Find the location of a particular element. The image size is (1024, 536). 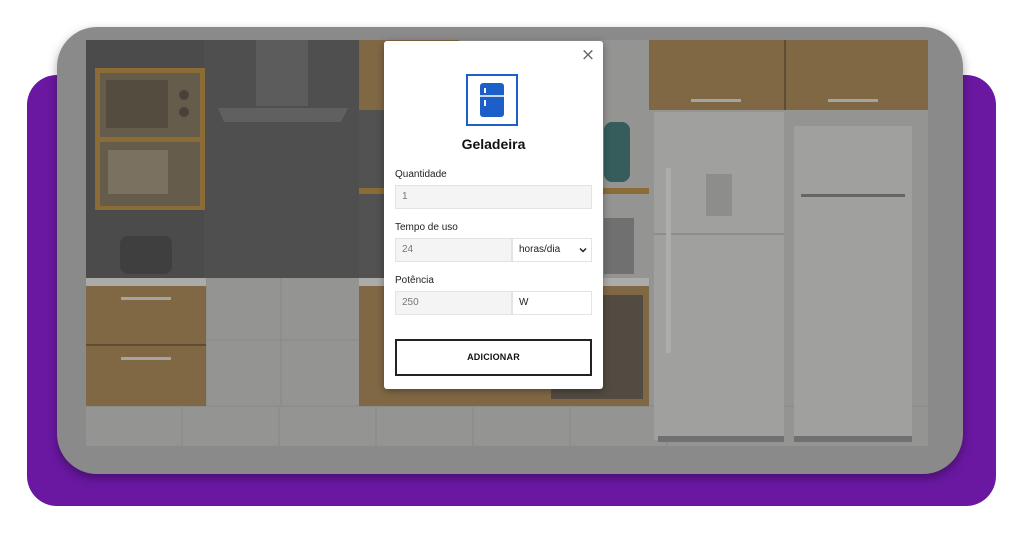

fridge-icon-graphic is located at coordinates (492, 100).